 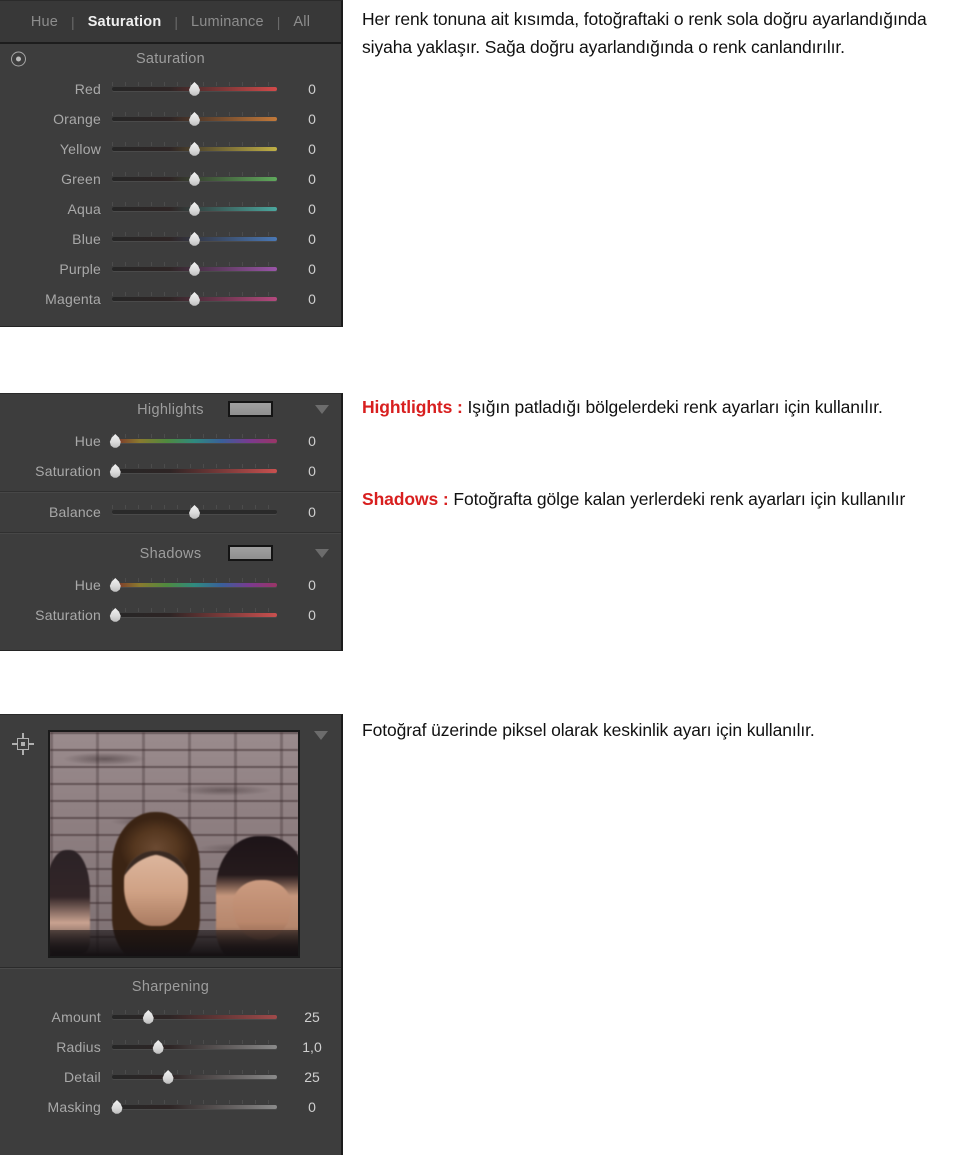 I want to click on sharpening-title: Sharpening, so click(x=170, y=987).